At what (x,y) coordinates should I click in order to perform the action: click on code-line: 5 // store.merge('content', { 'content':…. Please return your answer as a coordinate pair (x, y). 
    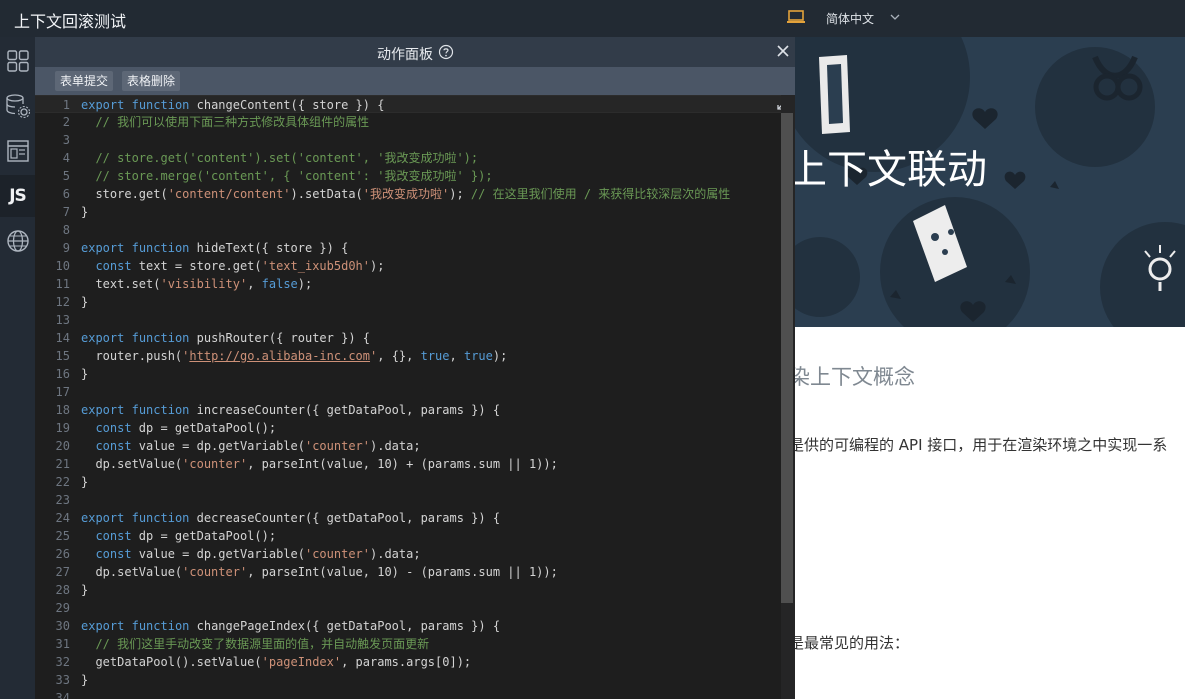
    Looking at the image, I should click on (408, 176).